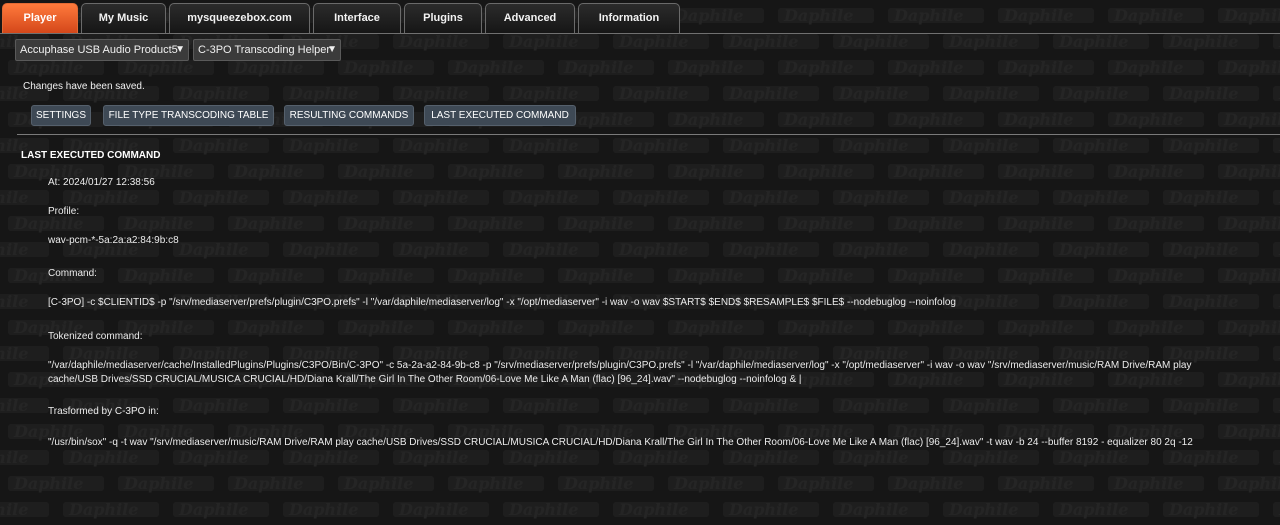 The height and width of the screenshot is (525, 1280). I want to click on executed-at-label: At: 2024/01/27 12:38:56, so click(101, 182).